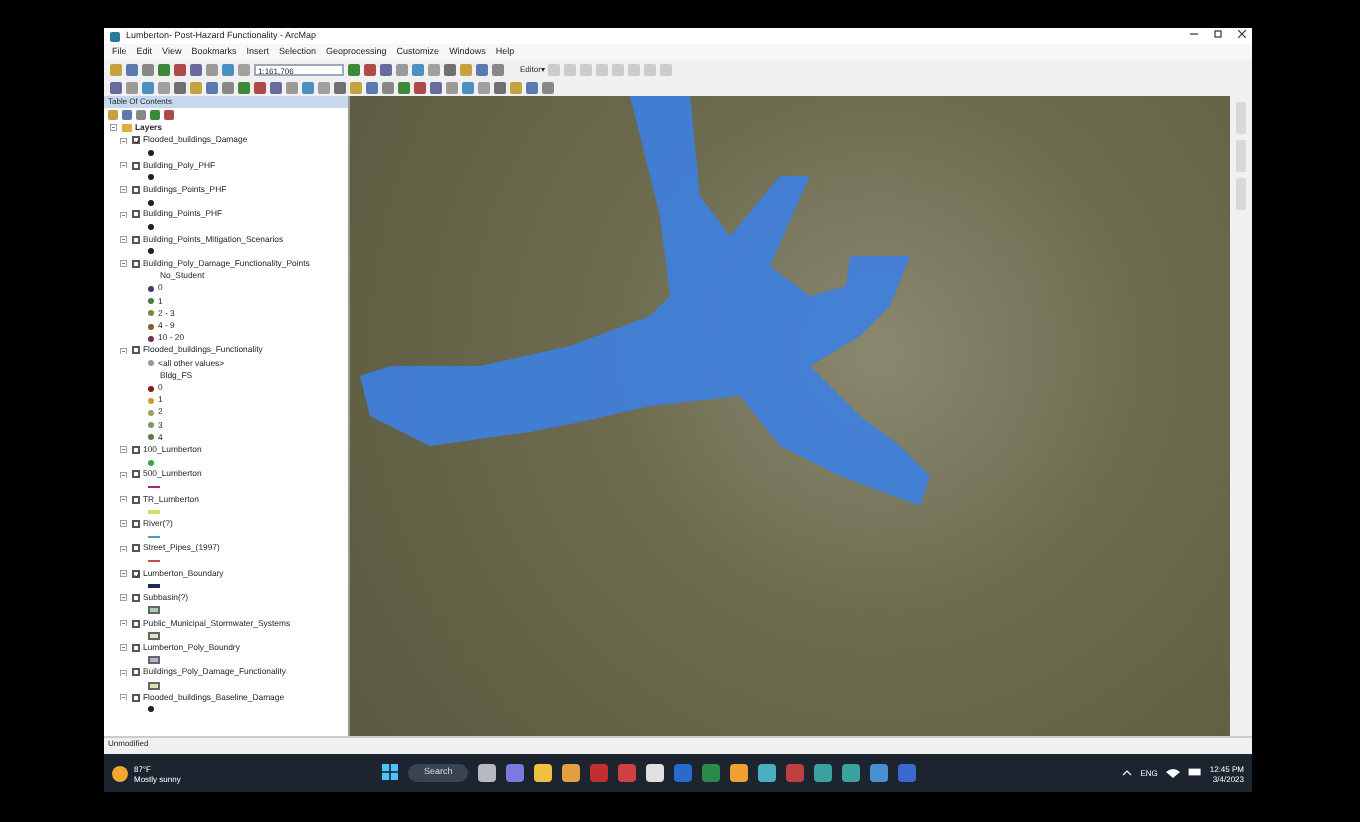  I want to click on chevron-icon, so click(1127, 773).